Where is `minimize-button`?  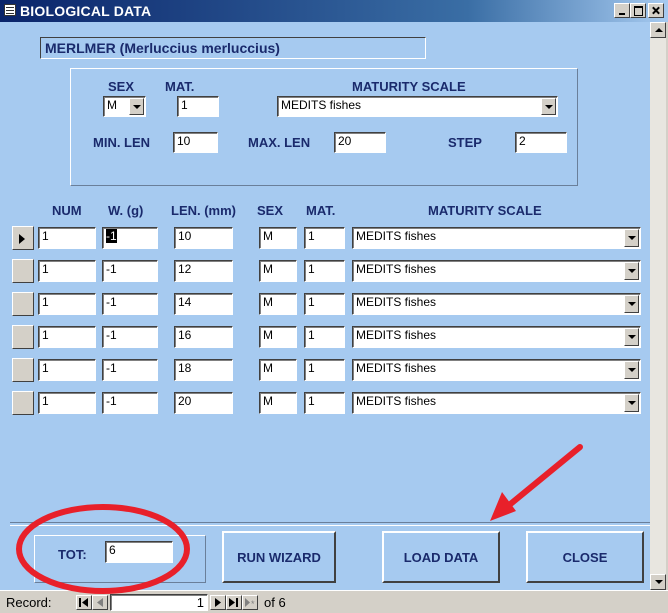
minimize-button is located at coordinates (622, 10).